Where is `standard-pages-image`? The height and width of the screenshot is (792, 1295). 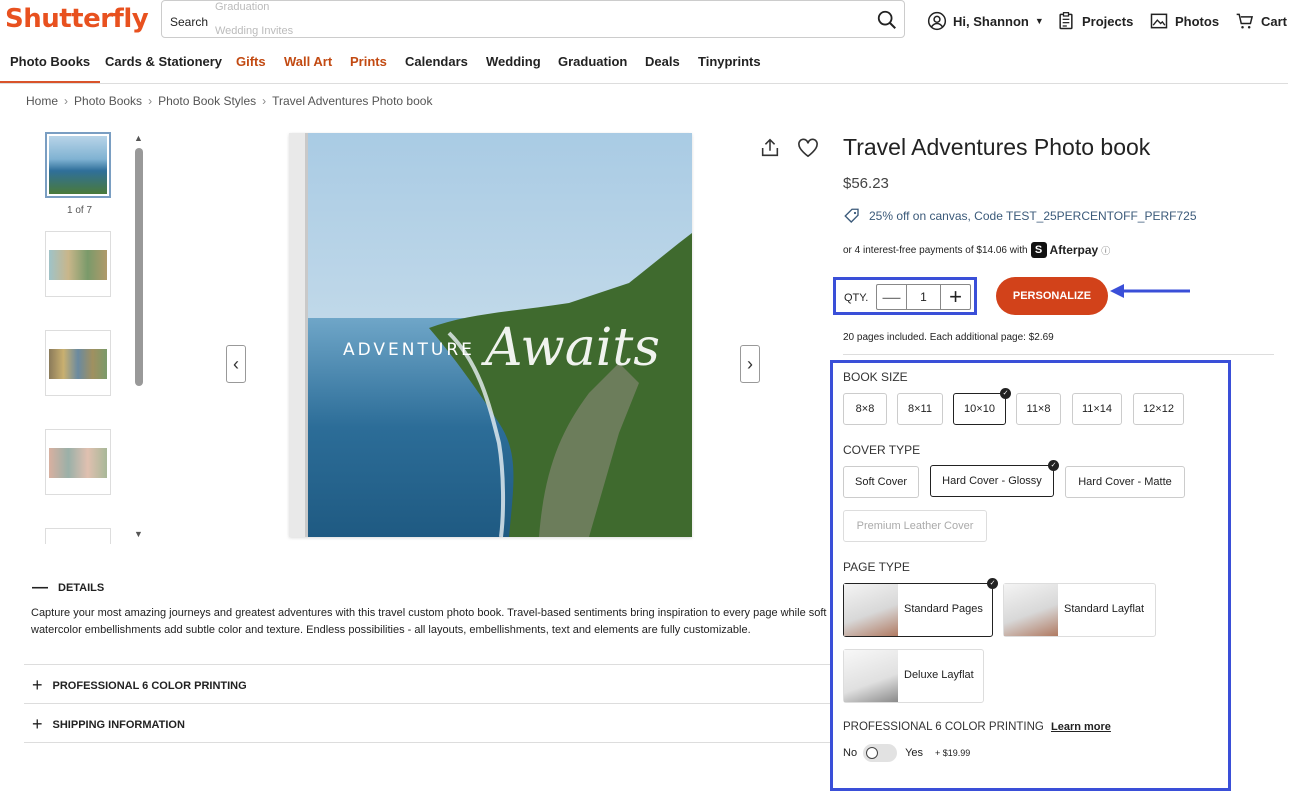 standard-pages-image is located at coordinates (871, 610).